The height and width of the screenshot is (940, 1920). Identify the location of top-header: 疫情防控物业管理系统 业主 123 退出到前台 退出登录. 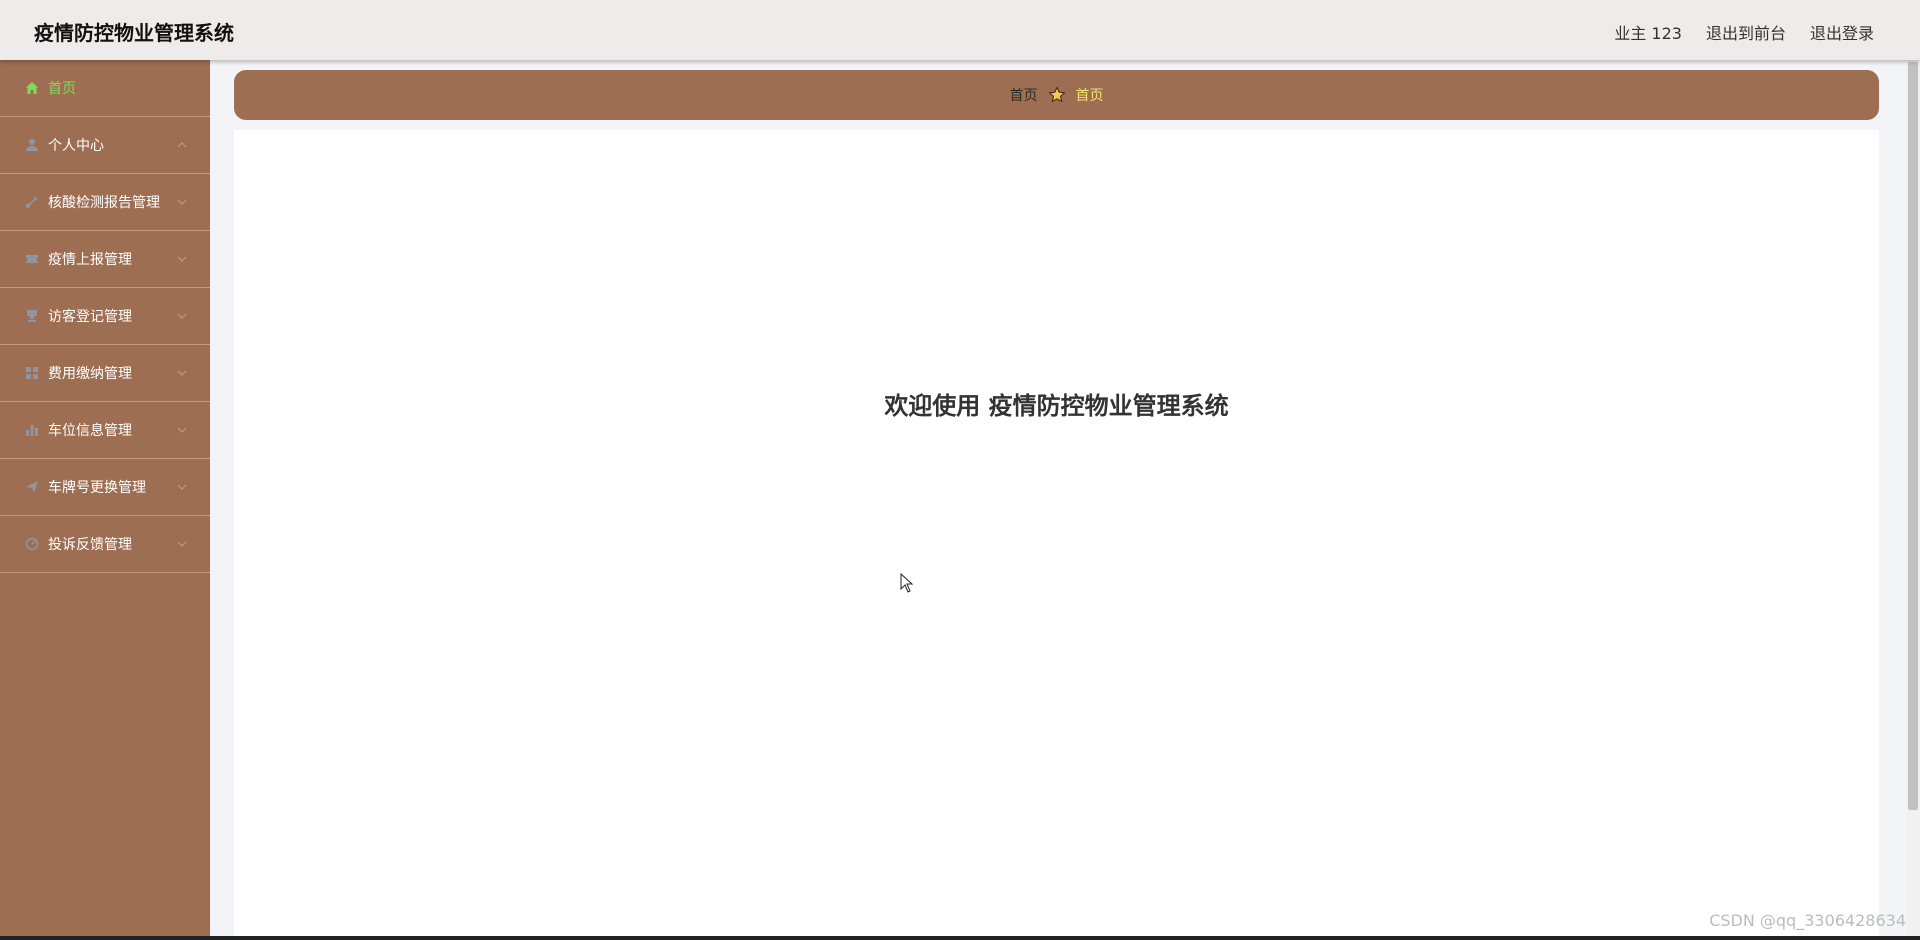
(960, 30).